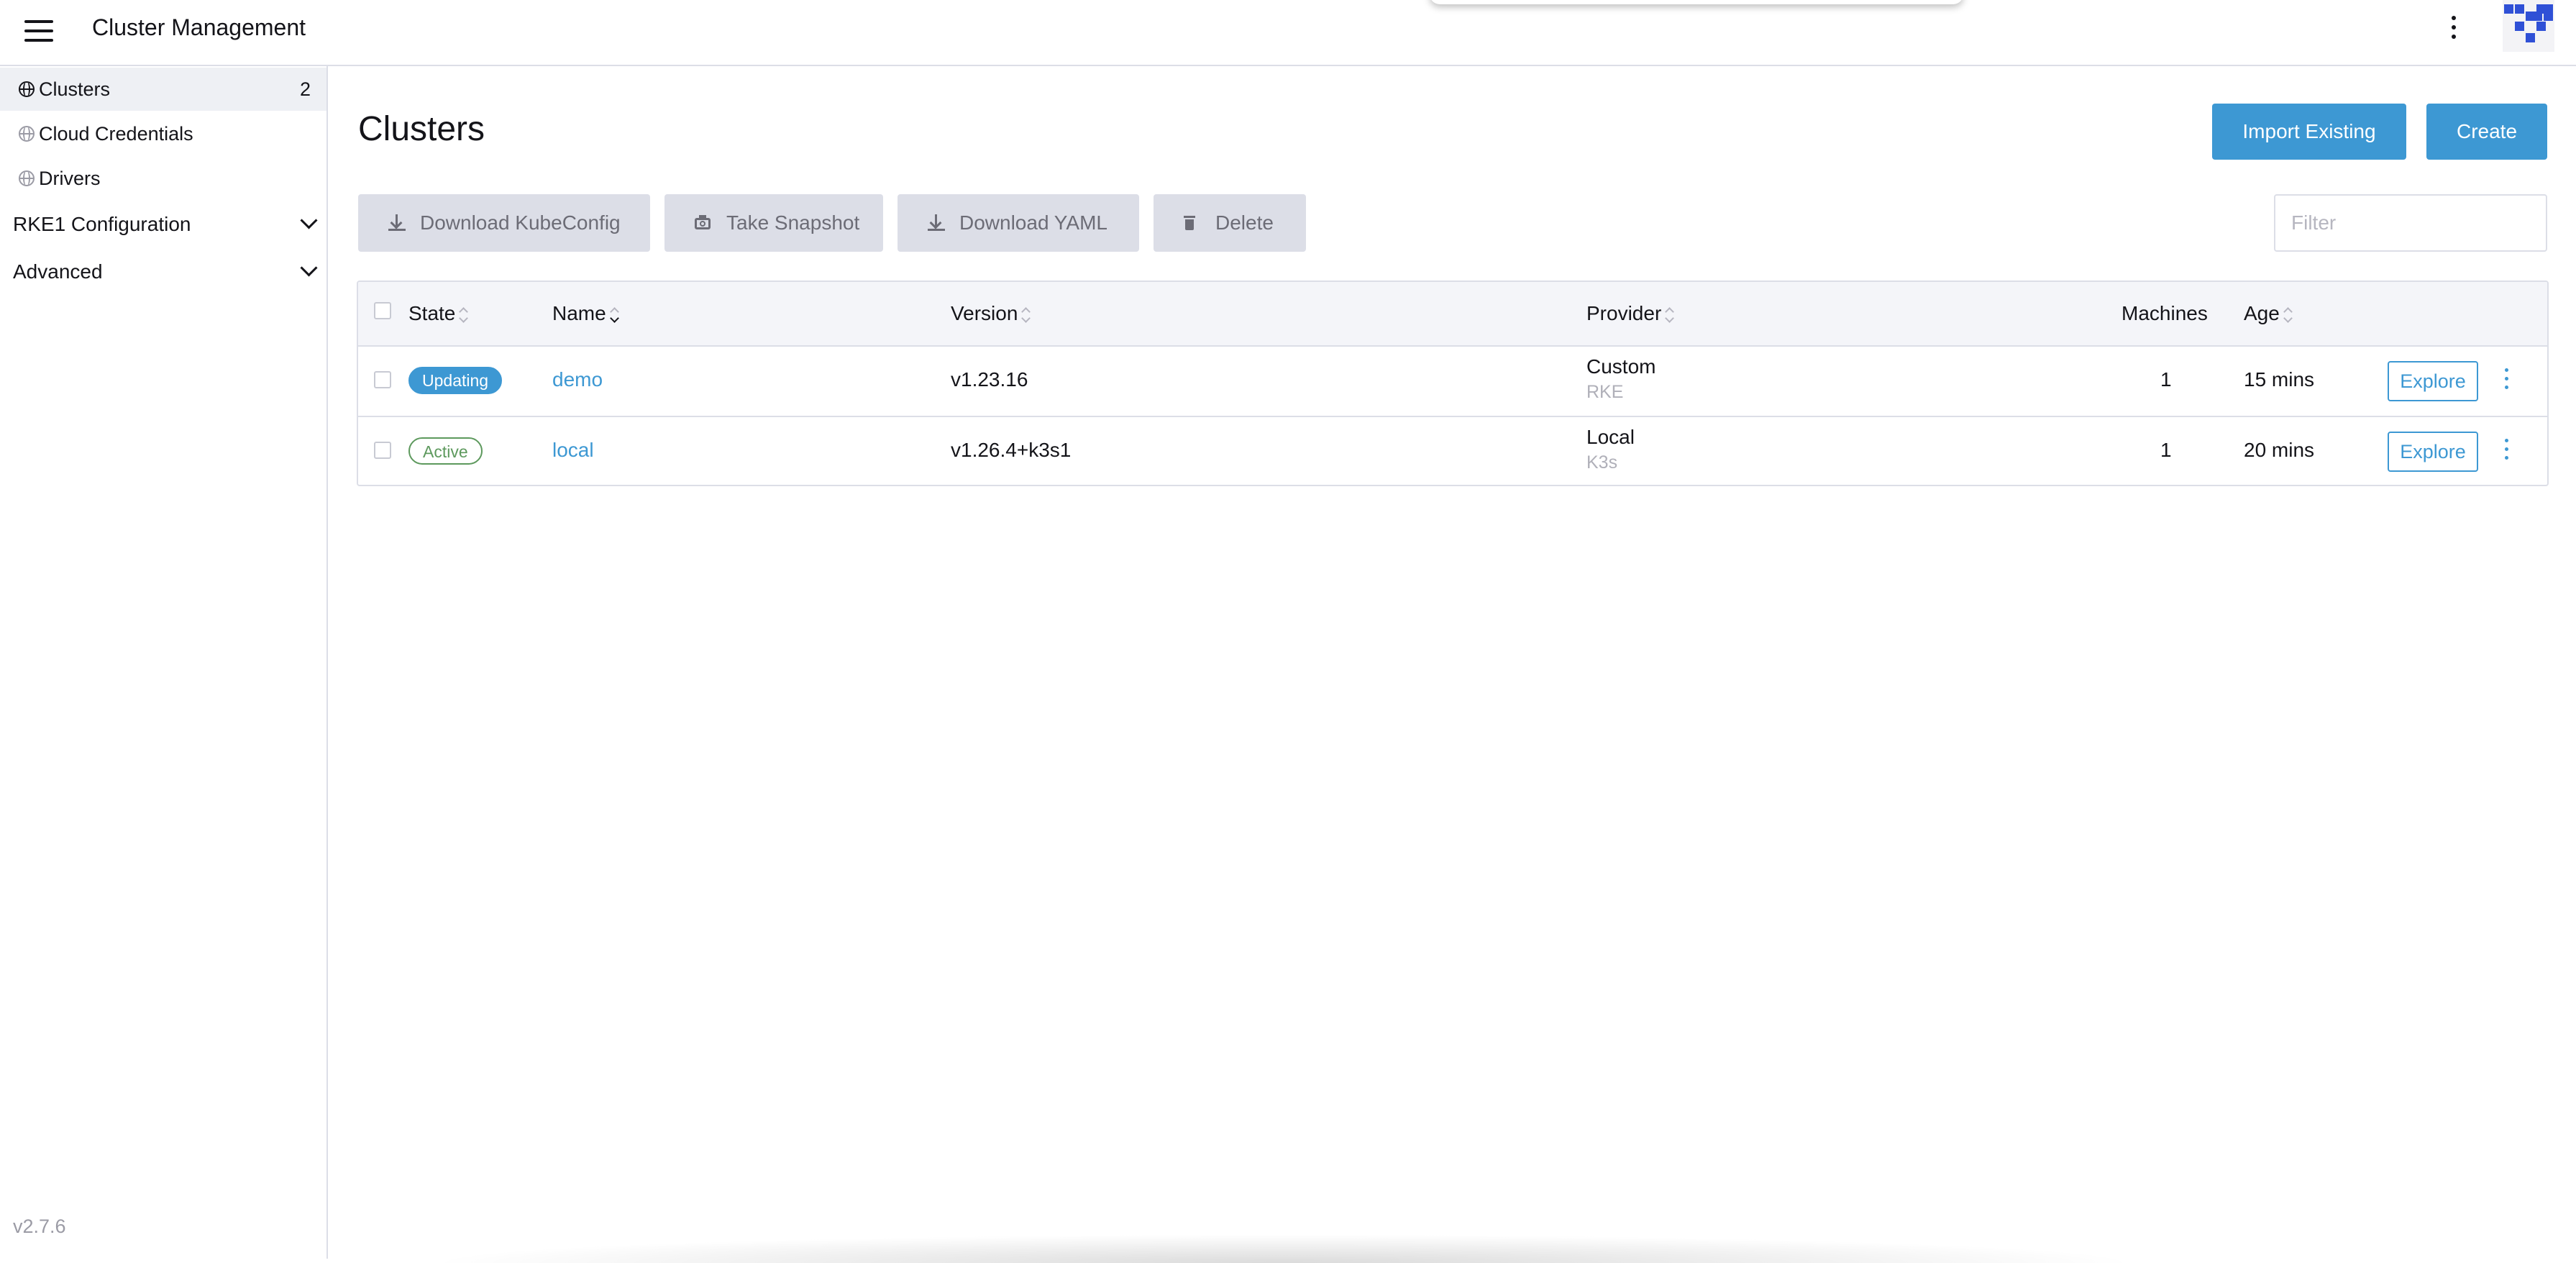 Image resolution: width=2576 pixels, height=1263 pixels. What do you see at coordinates (577, 379) in the screenshot?
I see `cluster-name-link: demo` at bounding box center [577, 379].